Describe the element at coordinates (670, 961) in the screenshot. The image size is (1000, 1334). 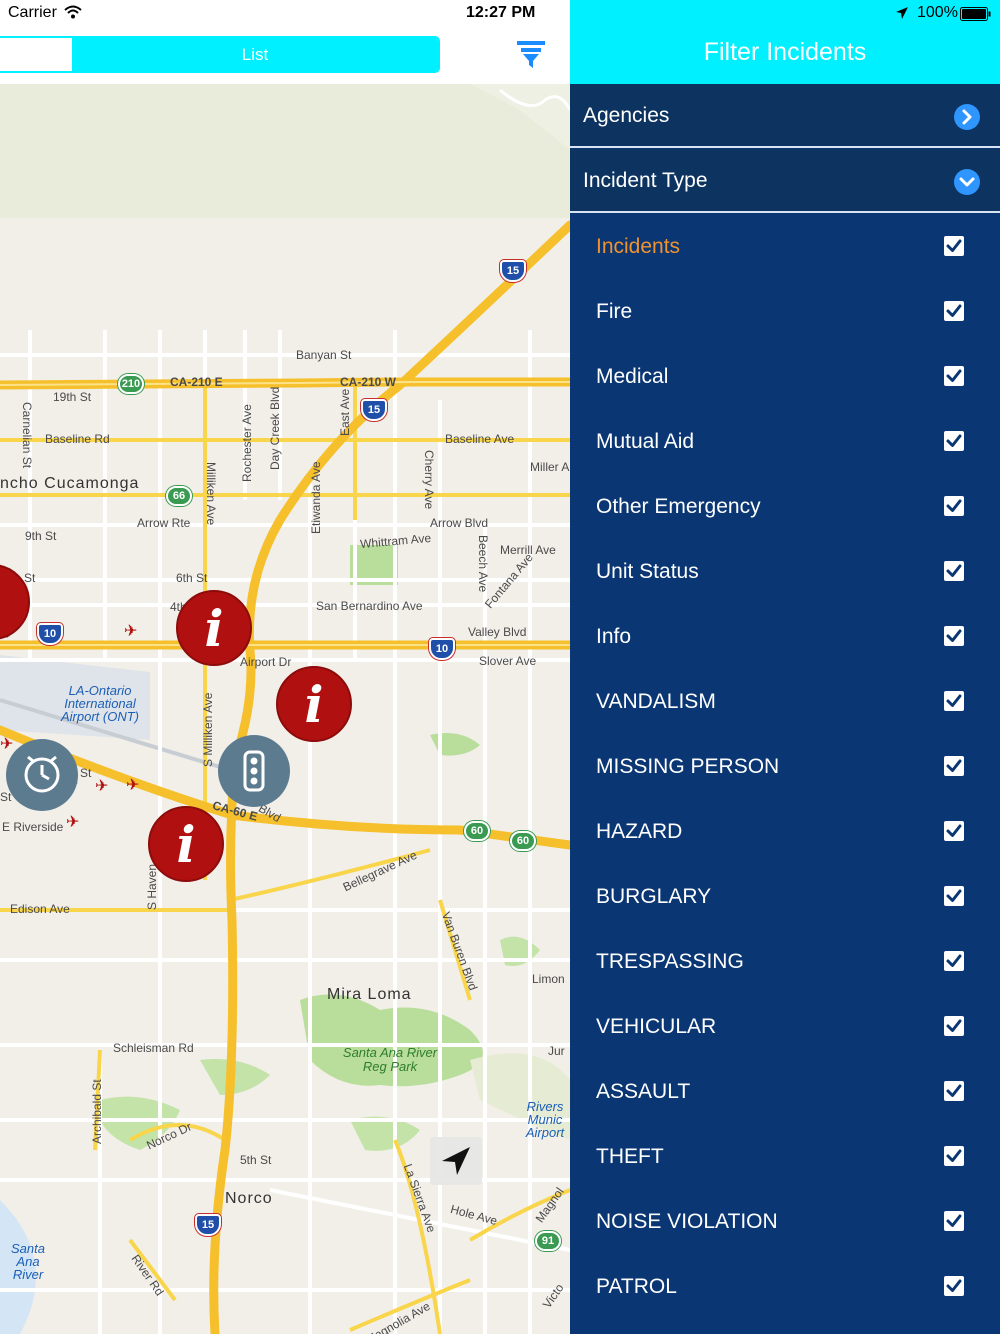
I see `incident-type-label: TRESPASSING` at that location.